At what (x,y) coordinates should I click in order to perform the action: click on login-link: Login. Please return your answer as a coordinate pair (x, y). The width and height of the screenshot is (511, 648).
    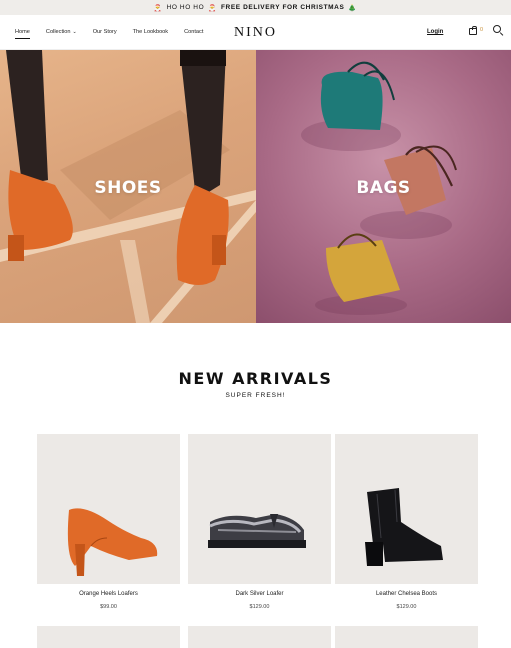
    Looking at the image, I should click on (435, 32).